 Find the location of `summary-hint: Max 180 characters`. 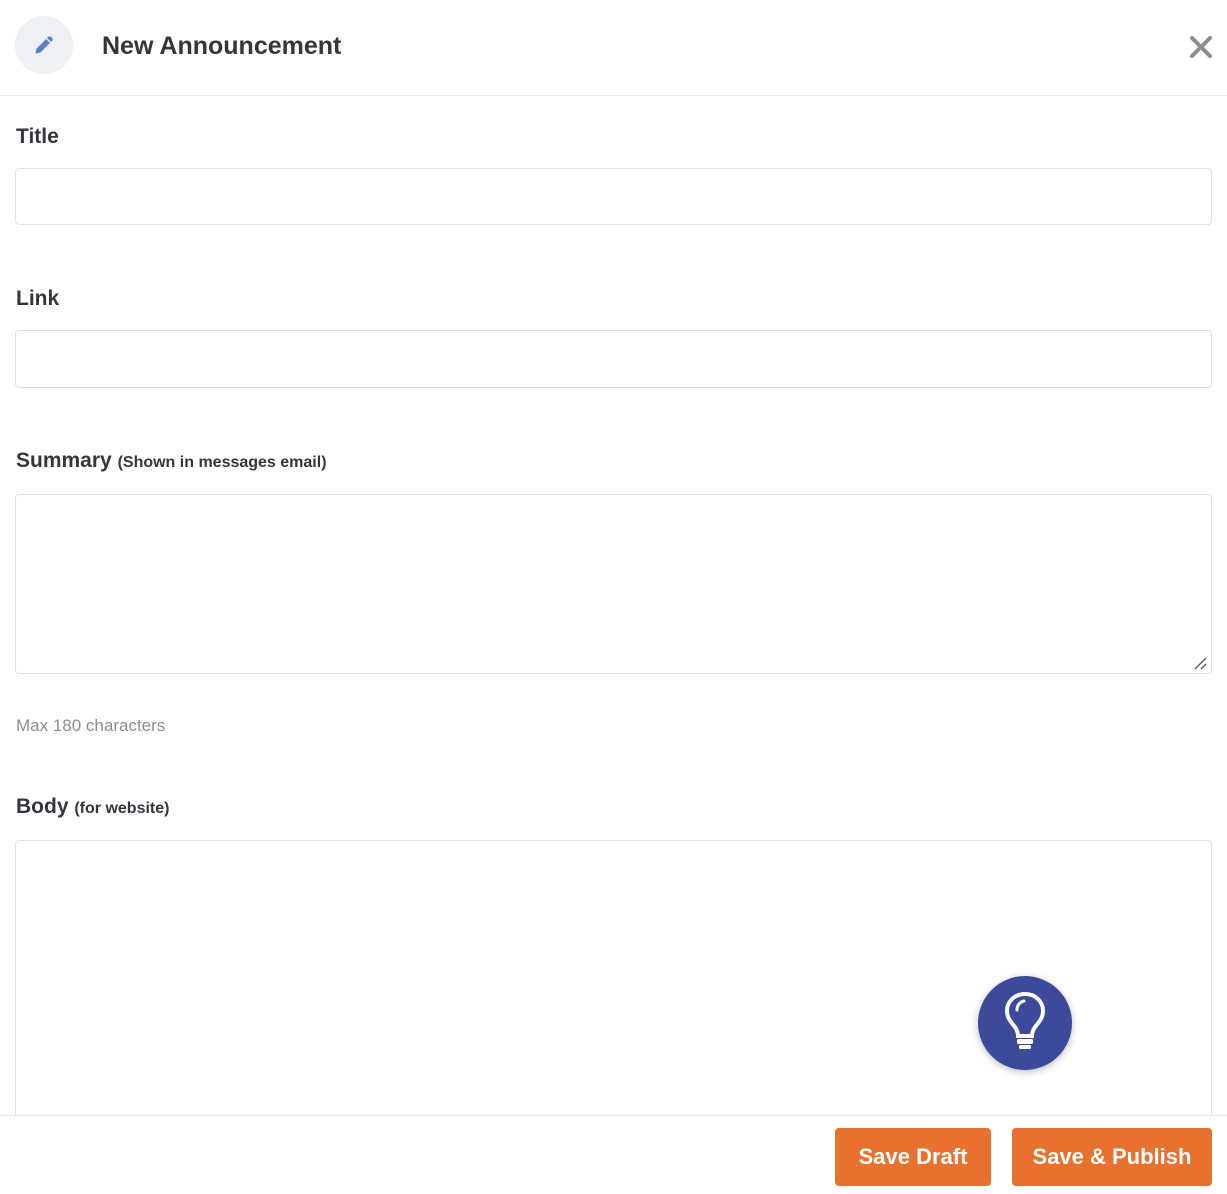

summary-hint: Max 180 characters is located at coordinates (91, 725).